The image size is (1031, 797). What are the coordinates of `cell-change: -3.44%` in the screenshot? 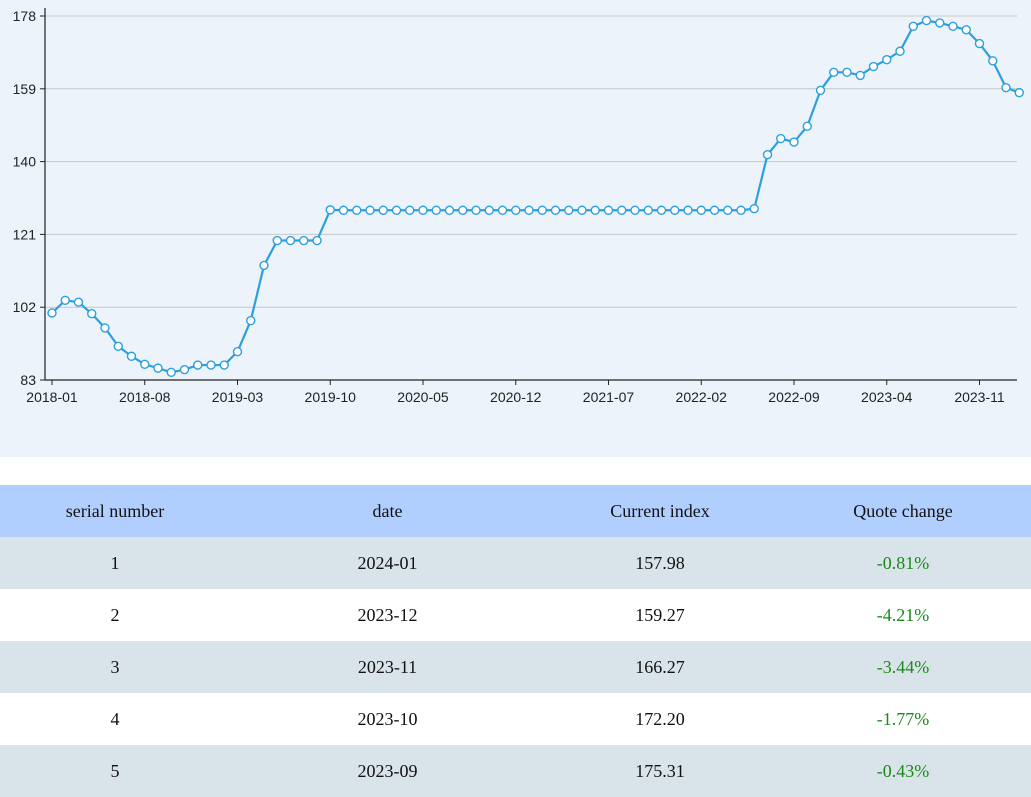 It's located at (903, 667).